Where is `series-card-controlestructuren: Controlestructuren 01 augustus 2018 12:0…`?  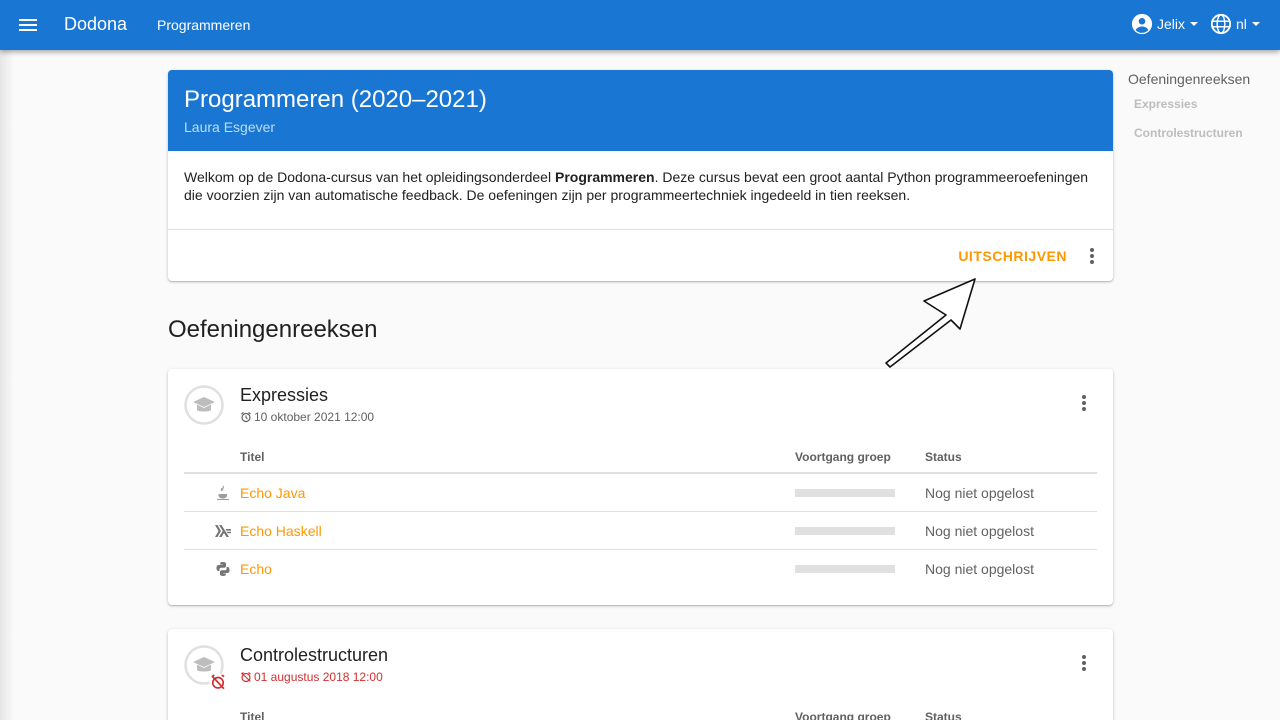 series-card-controlestructuren: Controlestructuren 01 augustus 2018 12:0… is located at coordinates (640, 674).